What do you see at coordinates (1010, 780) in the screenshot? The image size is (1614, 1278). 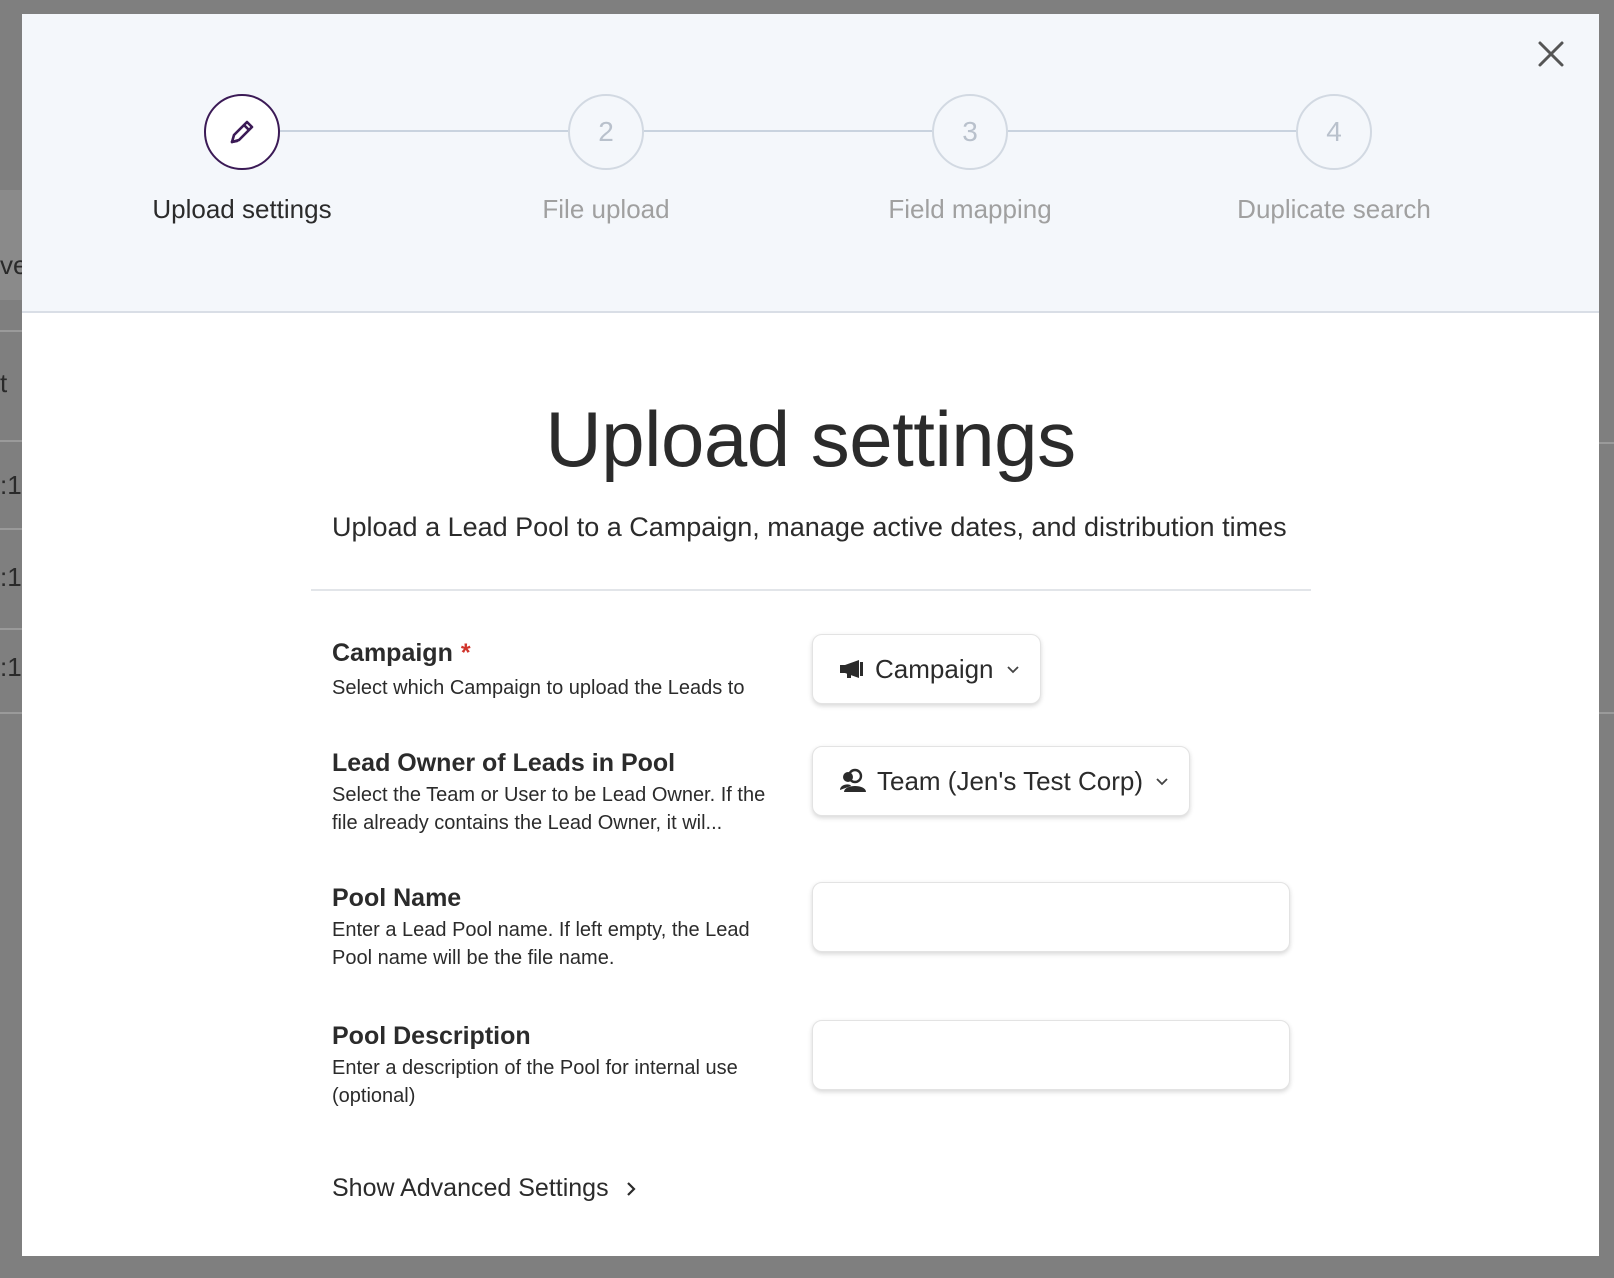 I see `lead-owner-dropdown-value: Team (Jen's Test Corp)` at bounding box center [1010, 780].